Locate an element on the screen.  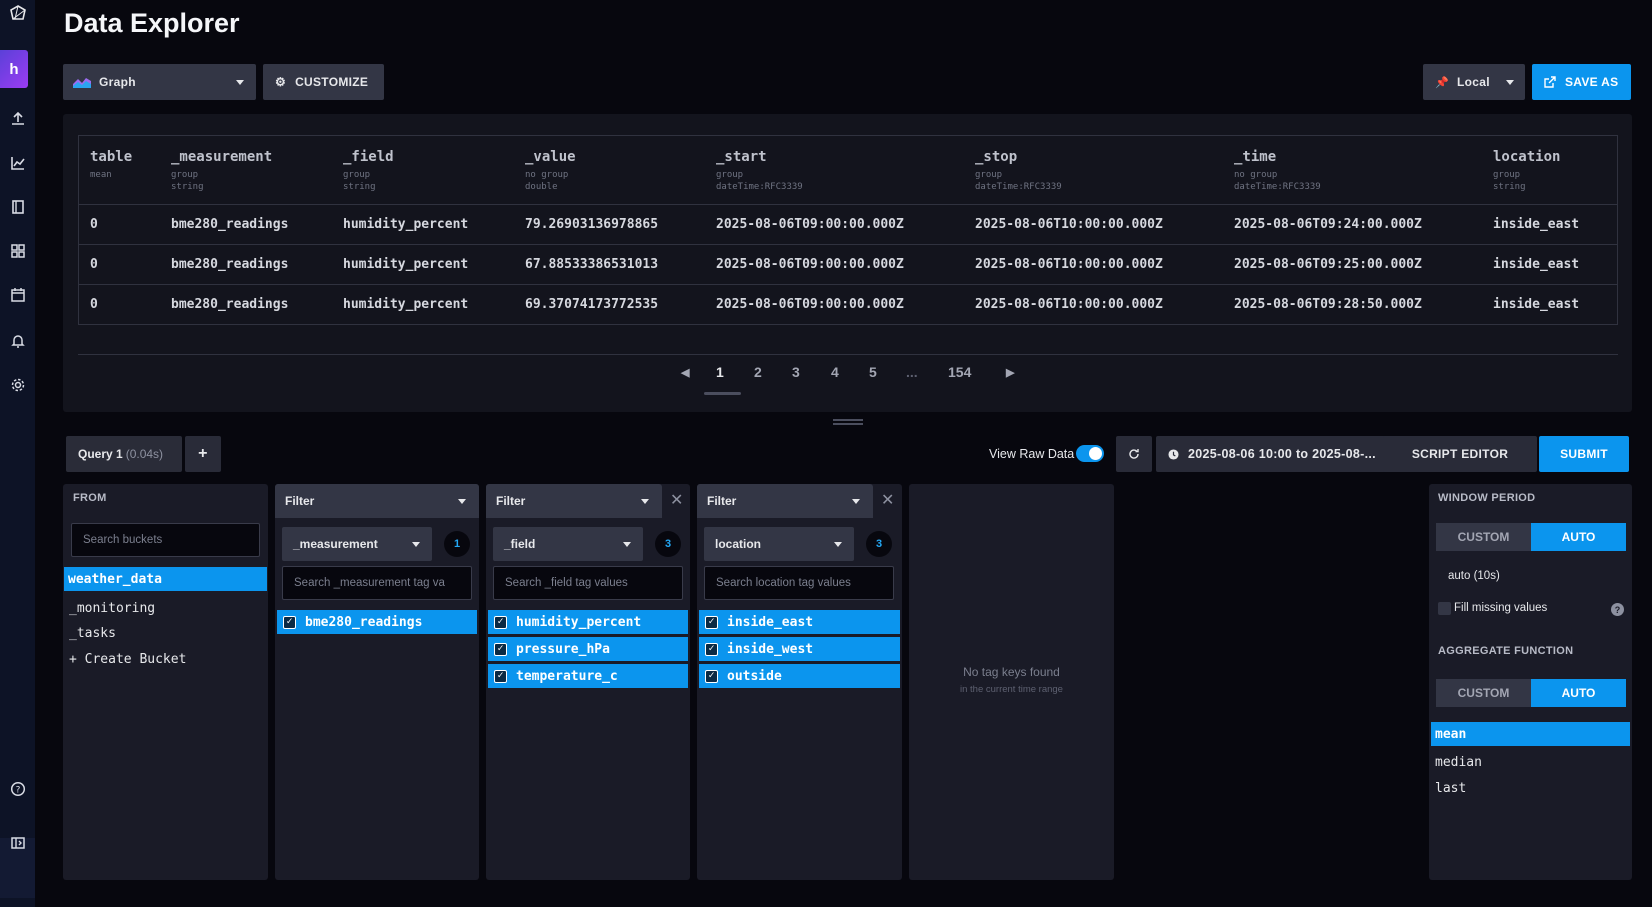
aggregate-function-title: AGGREGATE FUNCTION is located at coordinates (1506, 651).